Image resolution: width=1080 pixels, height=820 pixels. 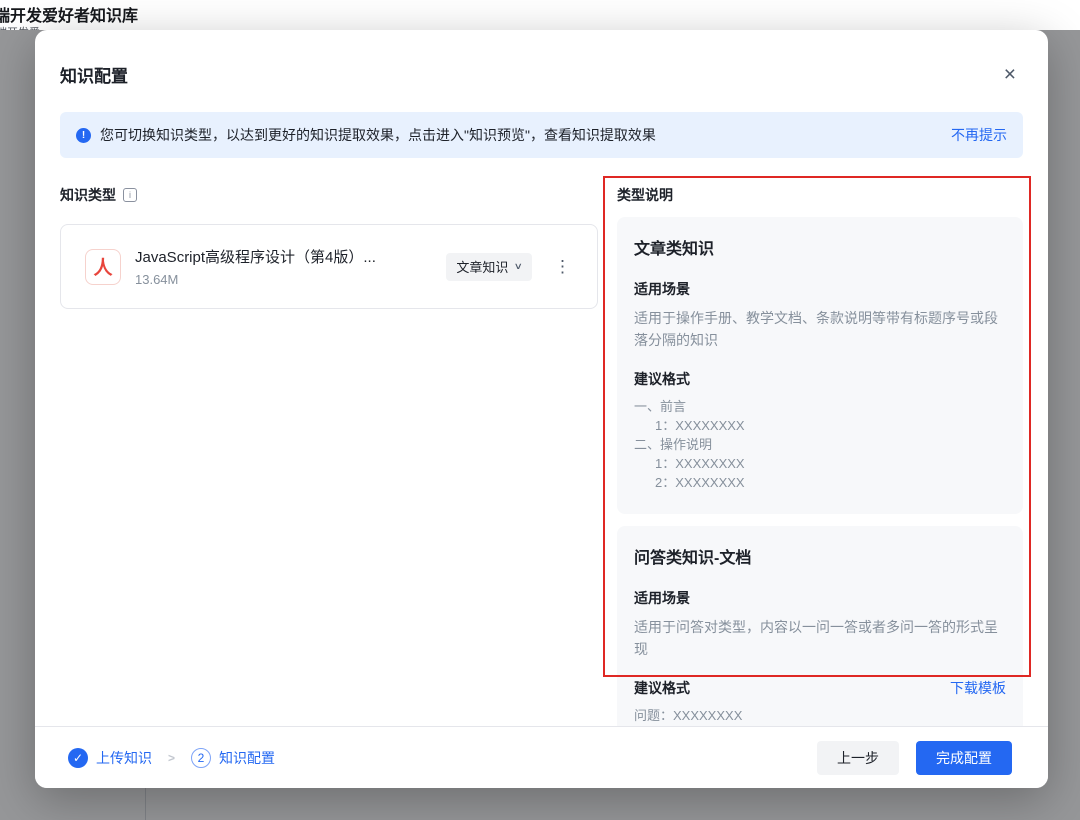 I want to click on format-example: 问题：XXXXXXXX 相似问：XXXXXXXX 答案：XXXXXXXX, so click(x=820, y=716).